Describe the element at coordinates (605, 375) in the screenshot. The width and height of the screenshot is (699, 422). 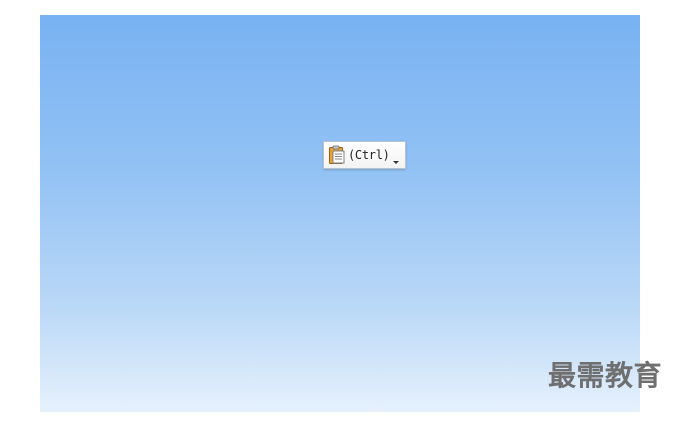
I see `watermark-text: 最需教育` at that location.